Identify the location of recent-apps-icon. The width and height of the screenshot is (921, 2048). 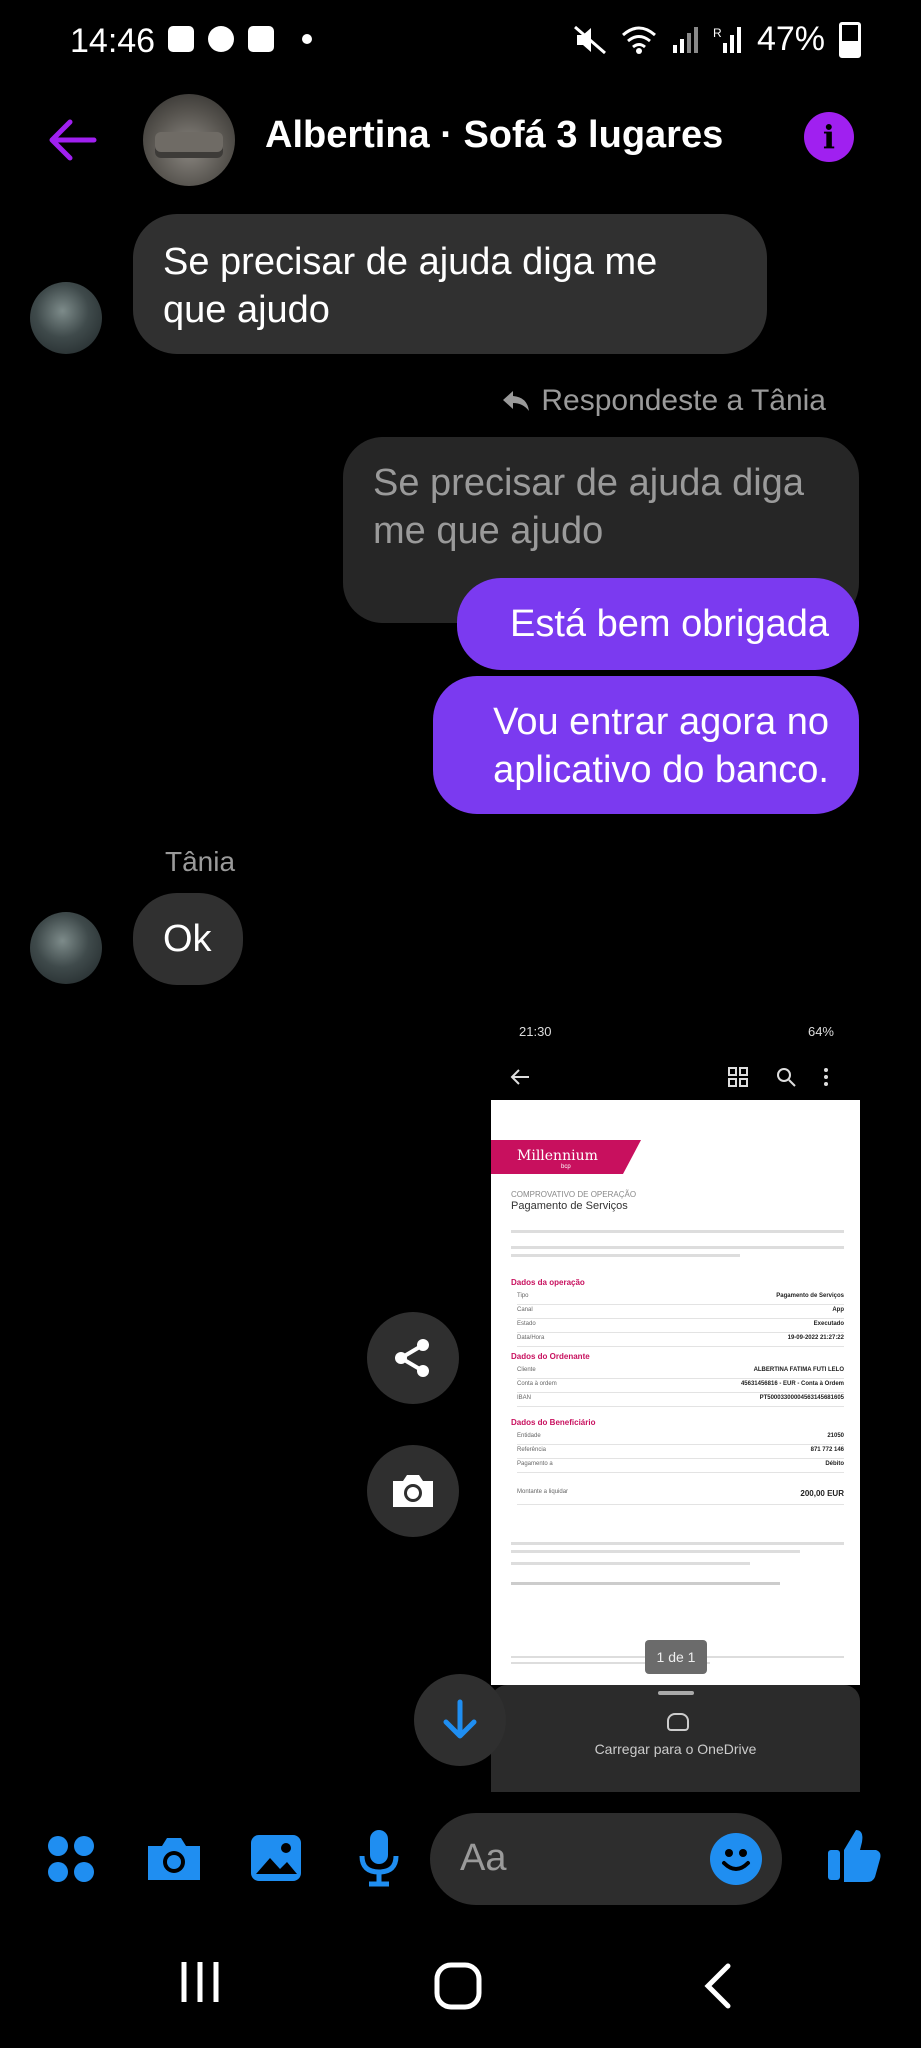
(200, 1982).